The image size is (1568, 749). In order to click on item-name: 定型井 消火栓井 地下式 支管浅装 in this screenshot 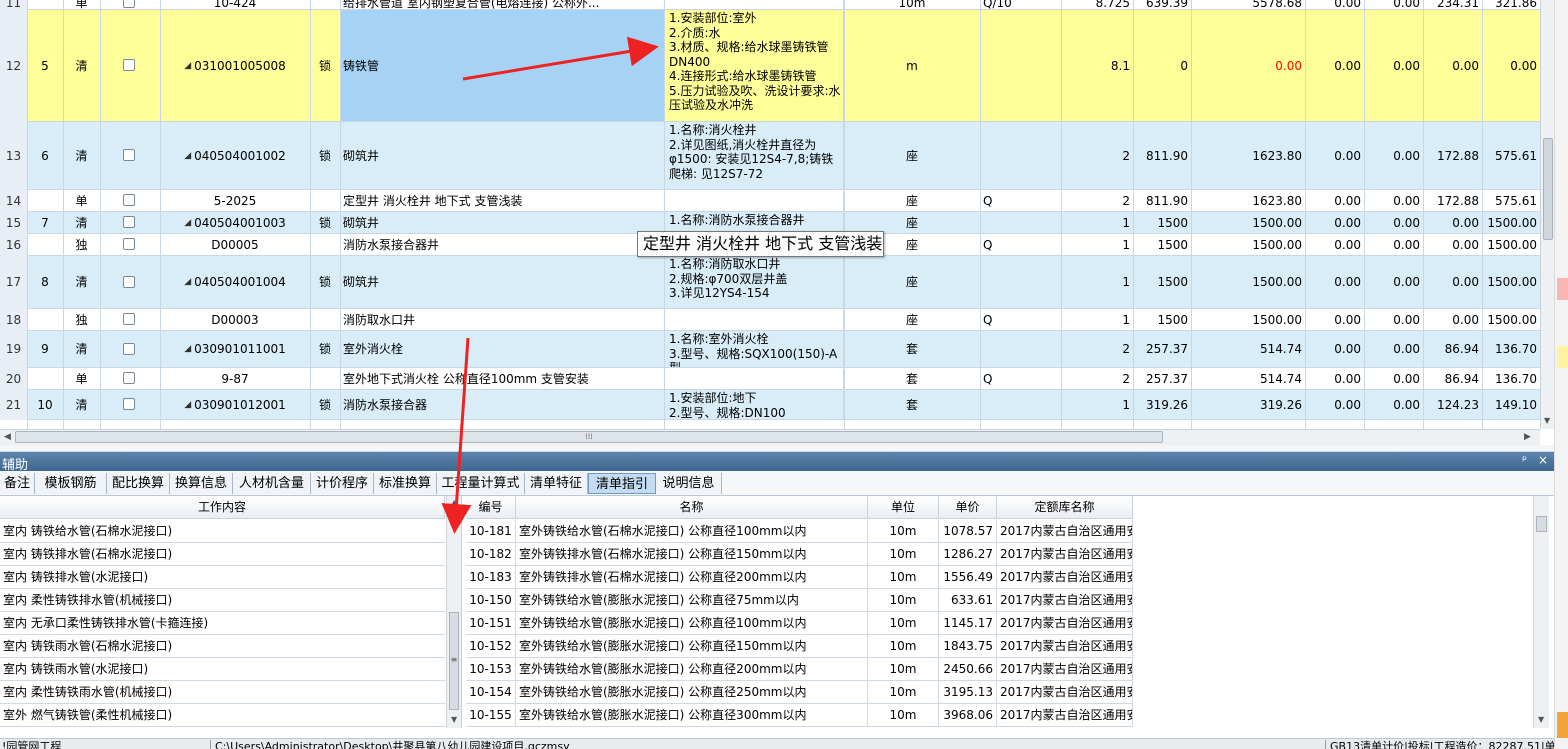, I will do `click(502, 200)`.